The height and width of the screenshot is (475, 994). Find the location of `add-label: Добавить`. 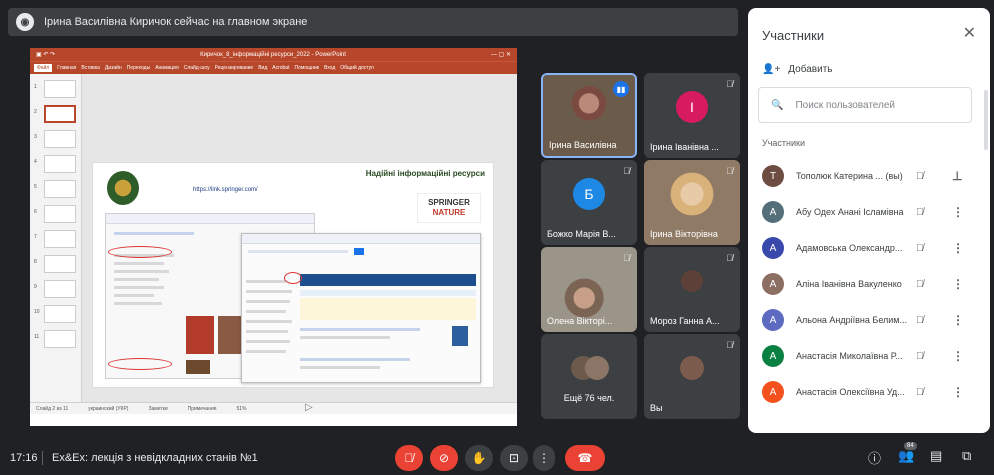

add-label: Добавить is located at coordinates (810, 69).